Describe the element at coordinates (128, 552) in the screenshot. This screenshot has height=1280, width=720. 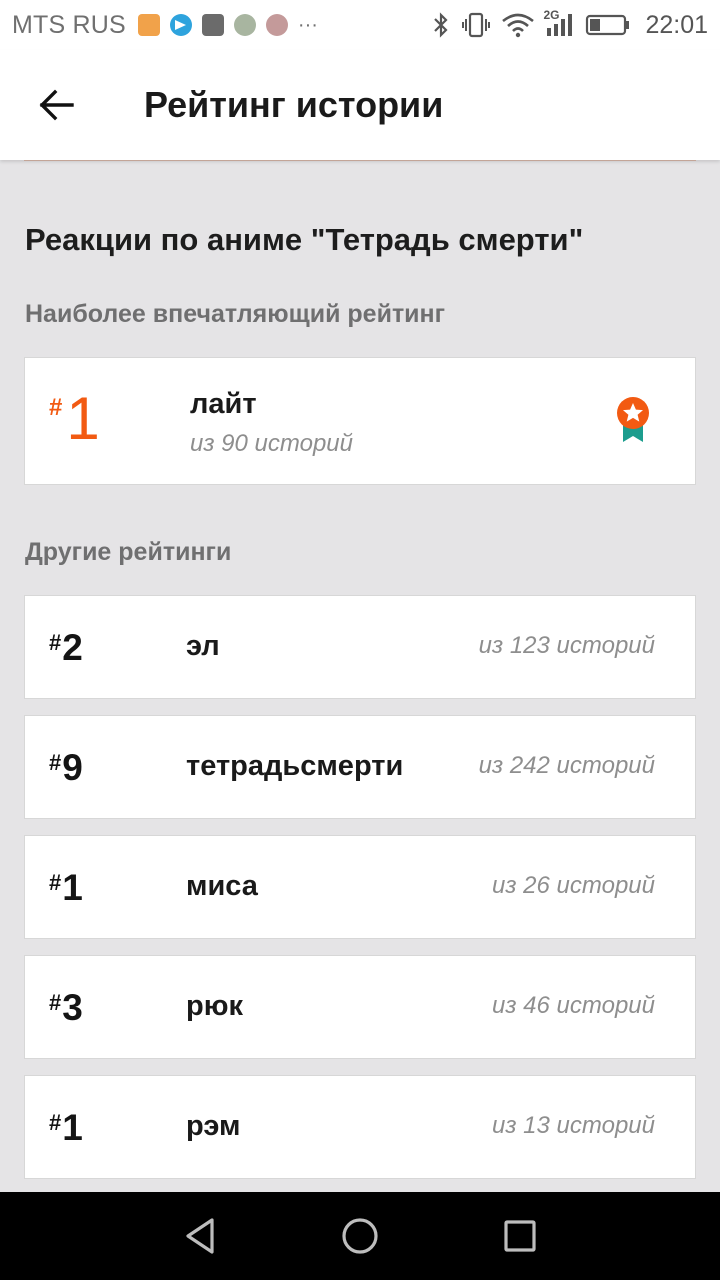
I see `other-ratings-heading: Другие рейтинги` at that location.